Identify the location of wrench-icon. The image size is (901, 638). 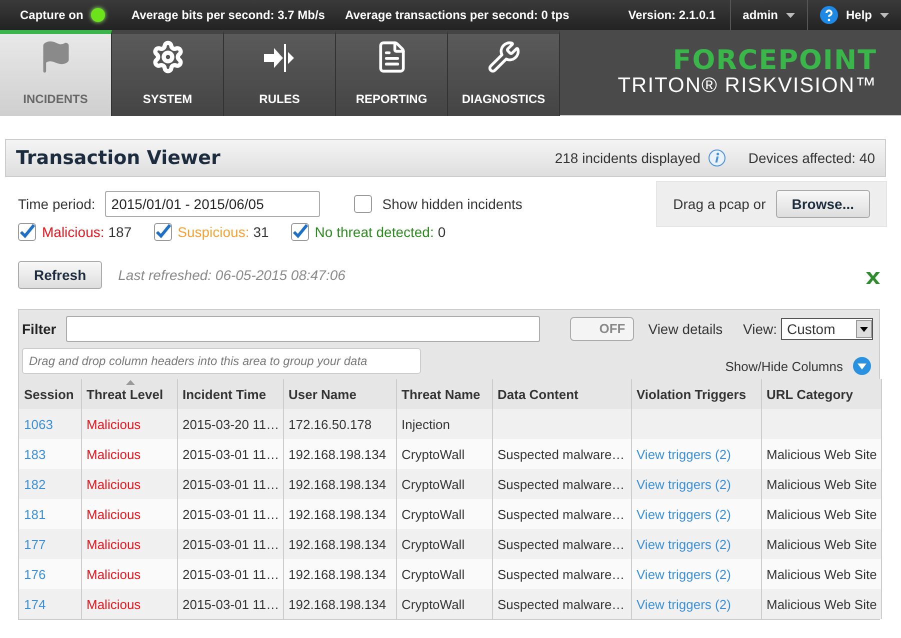
(503, 57).